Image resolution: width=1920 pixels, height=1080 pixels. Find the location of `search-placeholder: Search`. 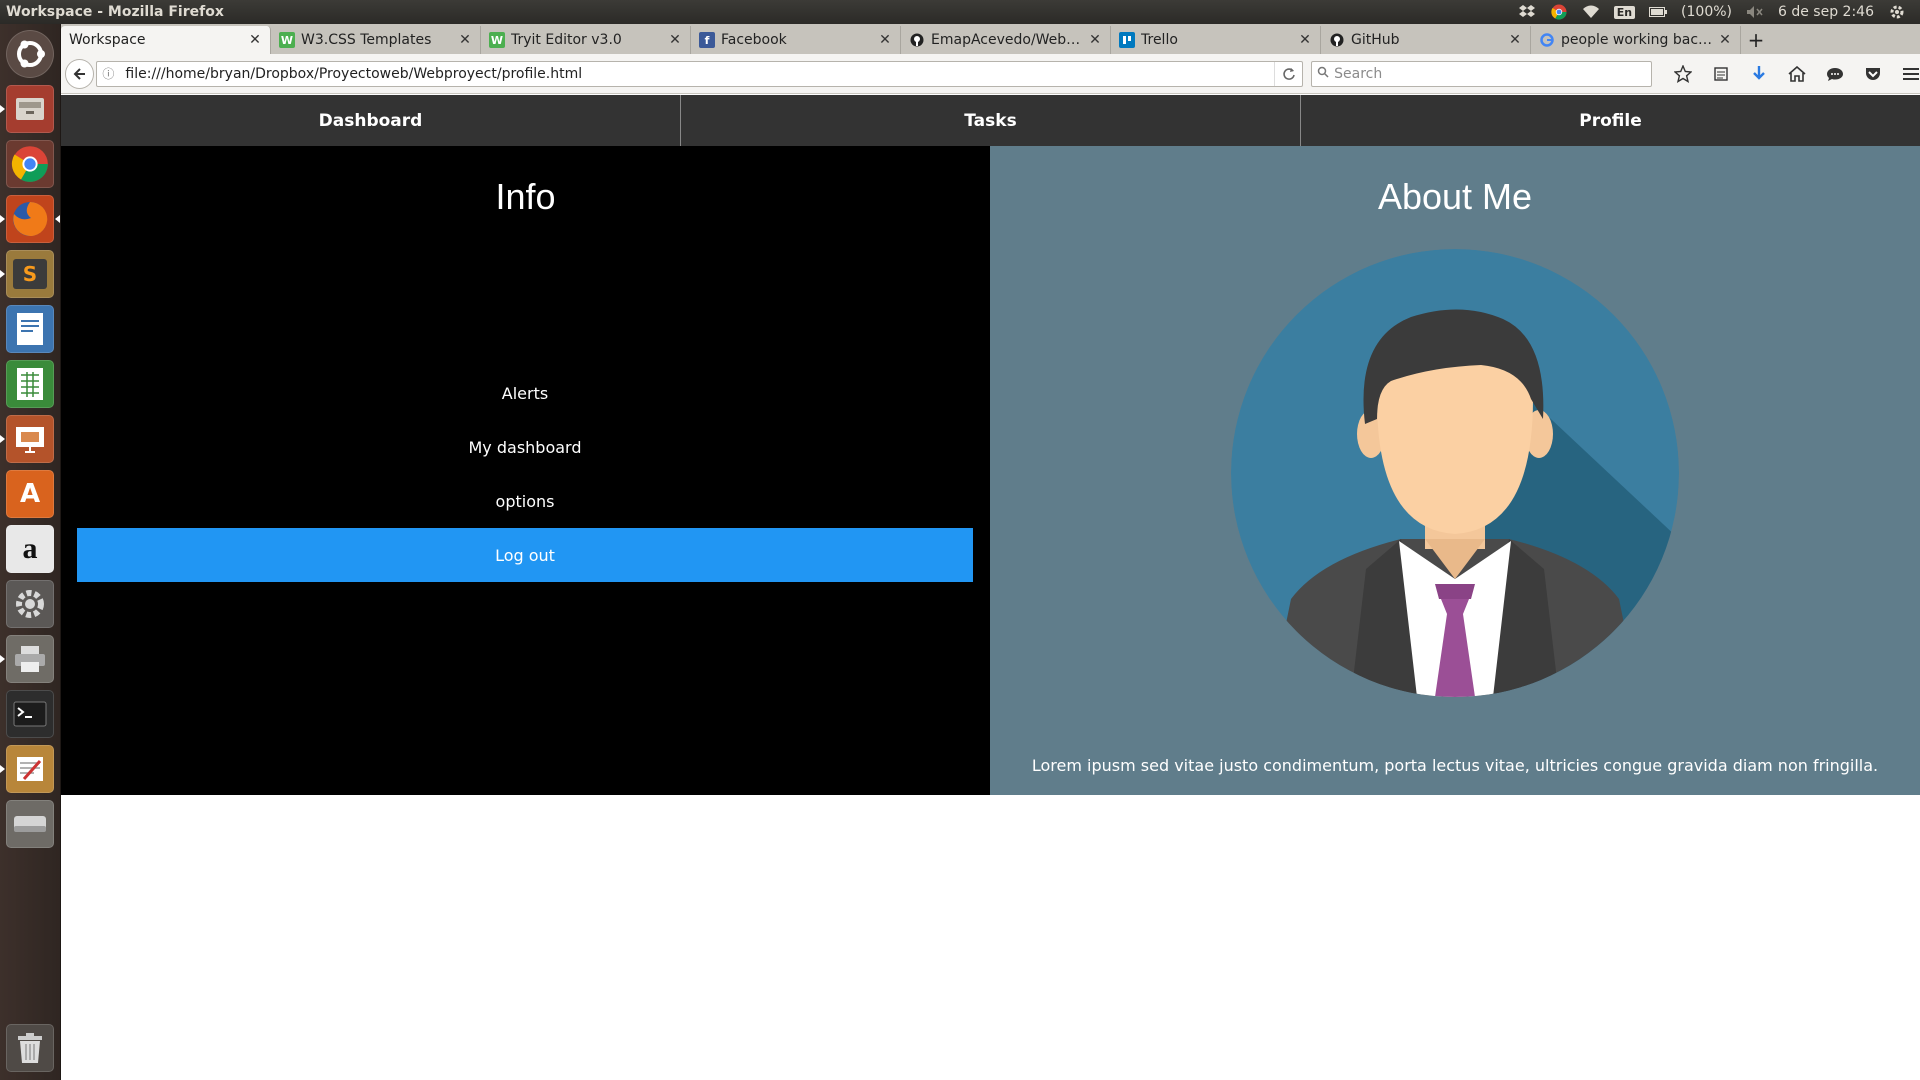

search-placeholder: Search is located at coordinates (1358, 73).